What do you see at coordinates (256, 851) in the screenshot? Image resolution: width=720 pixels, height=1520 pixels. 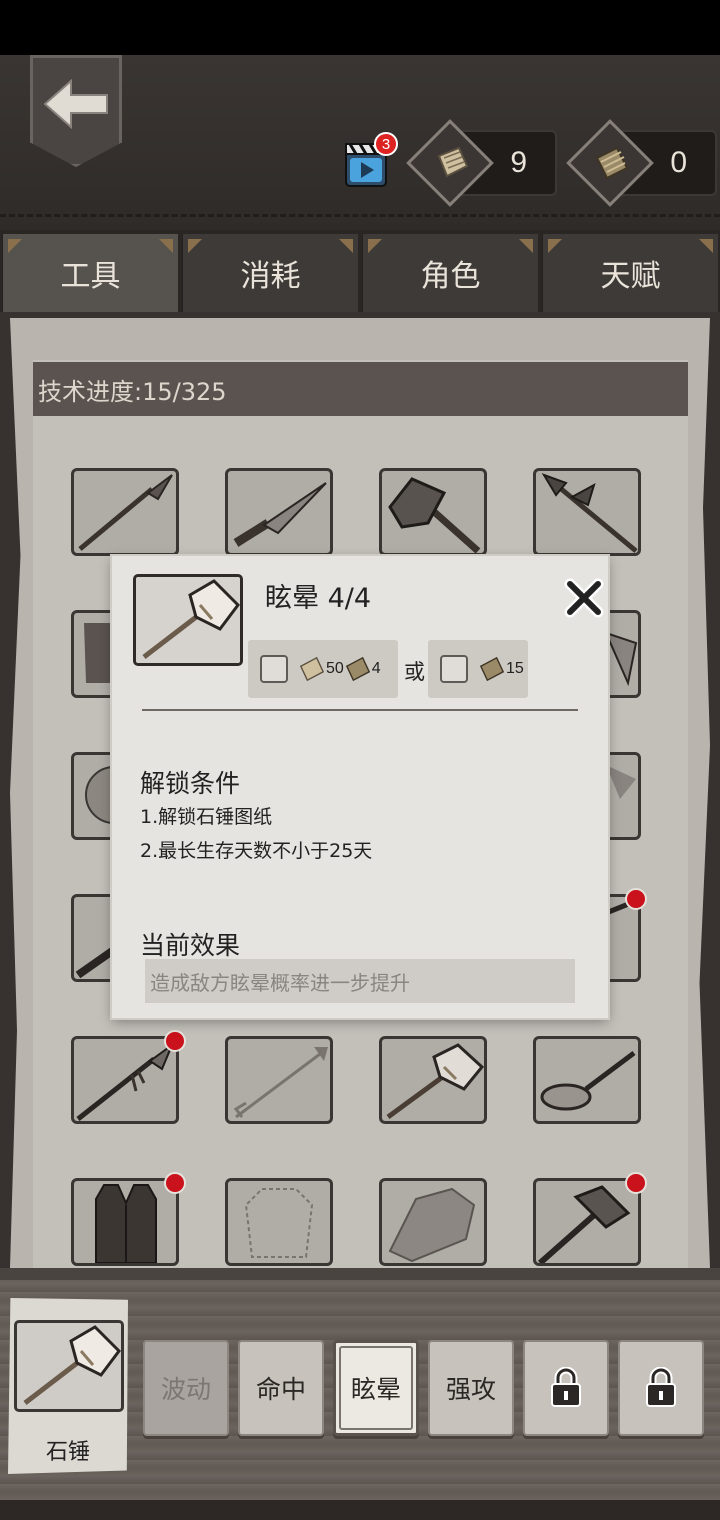 I see `condition-line: 2.最长生存天数不小于25天` at bounding box center [256, 851].